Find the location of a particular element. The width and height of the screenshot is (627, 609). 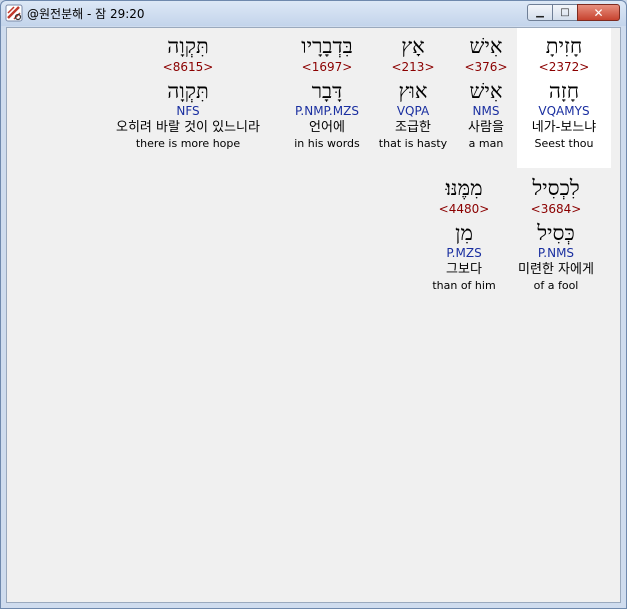

parse-code: VQPA is located at coordinates (413, 111).